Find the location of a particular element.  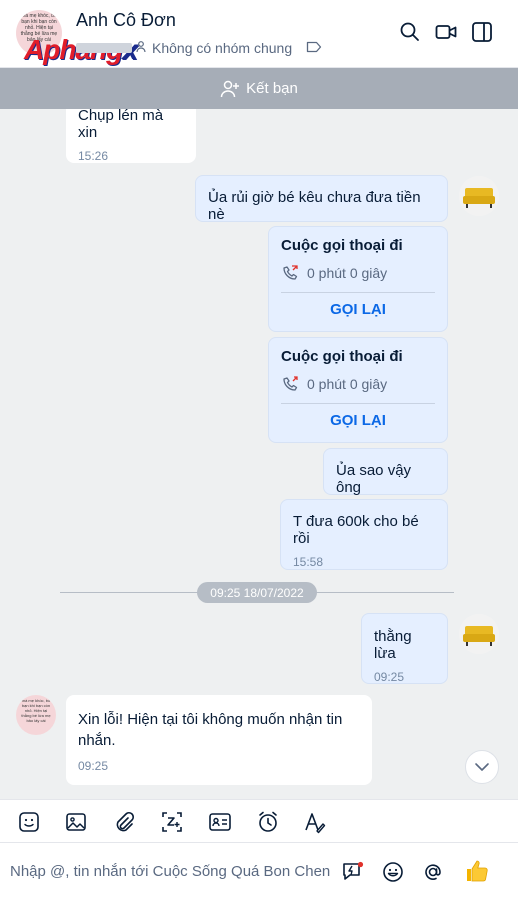

quick-message-icon is located at coordinates (353, 872).